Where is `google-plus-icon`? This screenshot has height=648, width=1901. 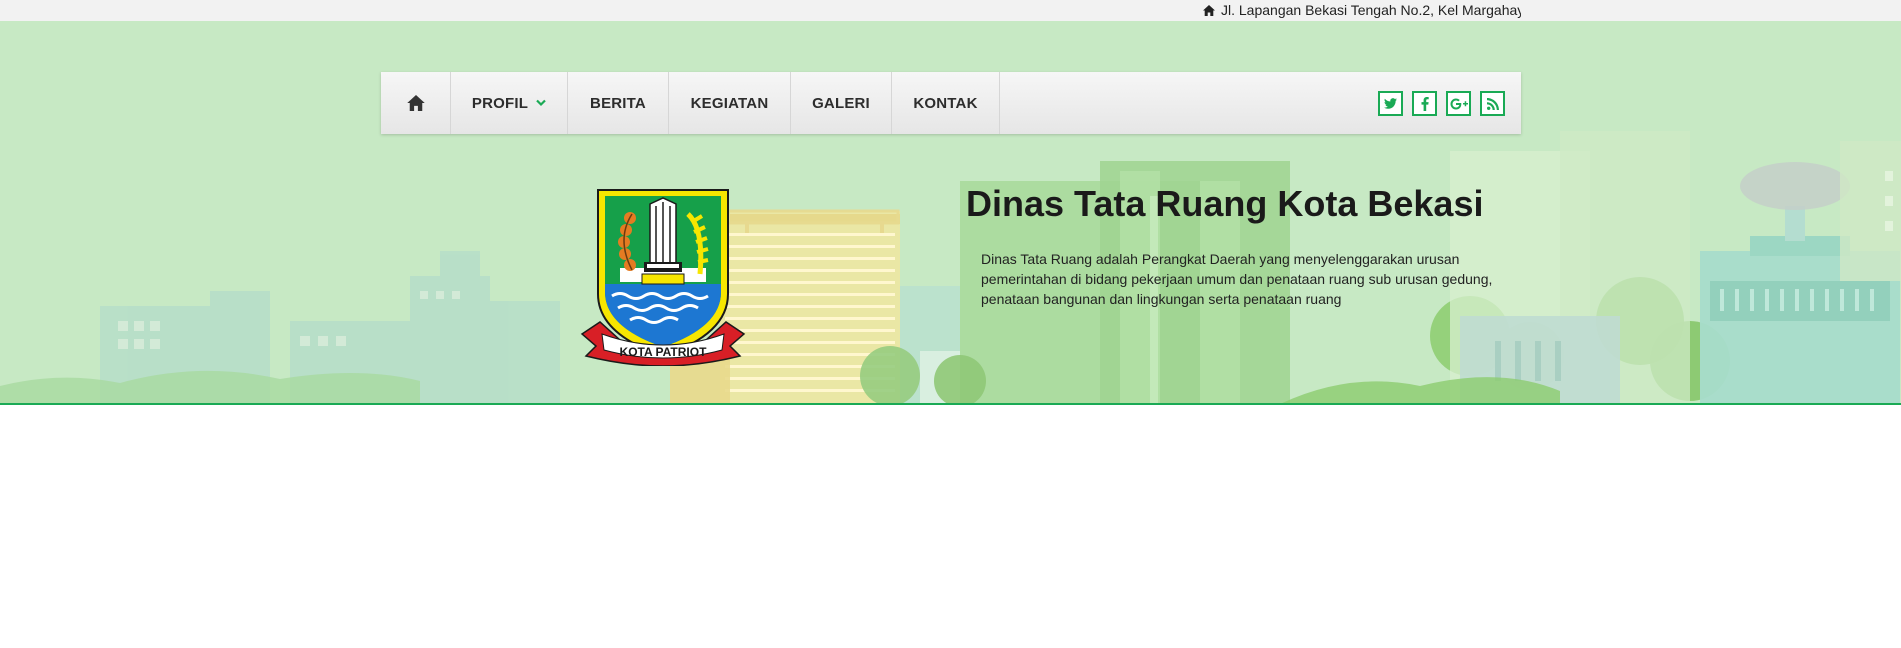
google-plus-icon is located at coordinates (1459, 103).